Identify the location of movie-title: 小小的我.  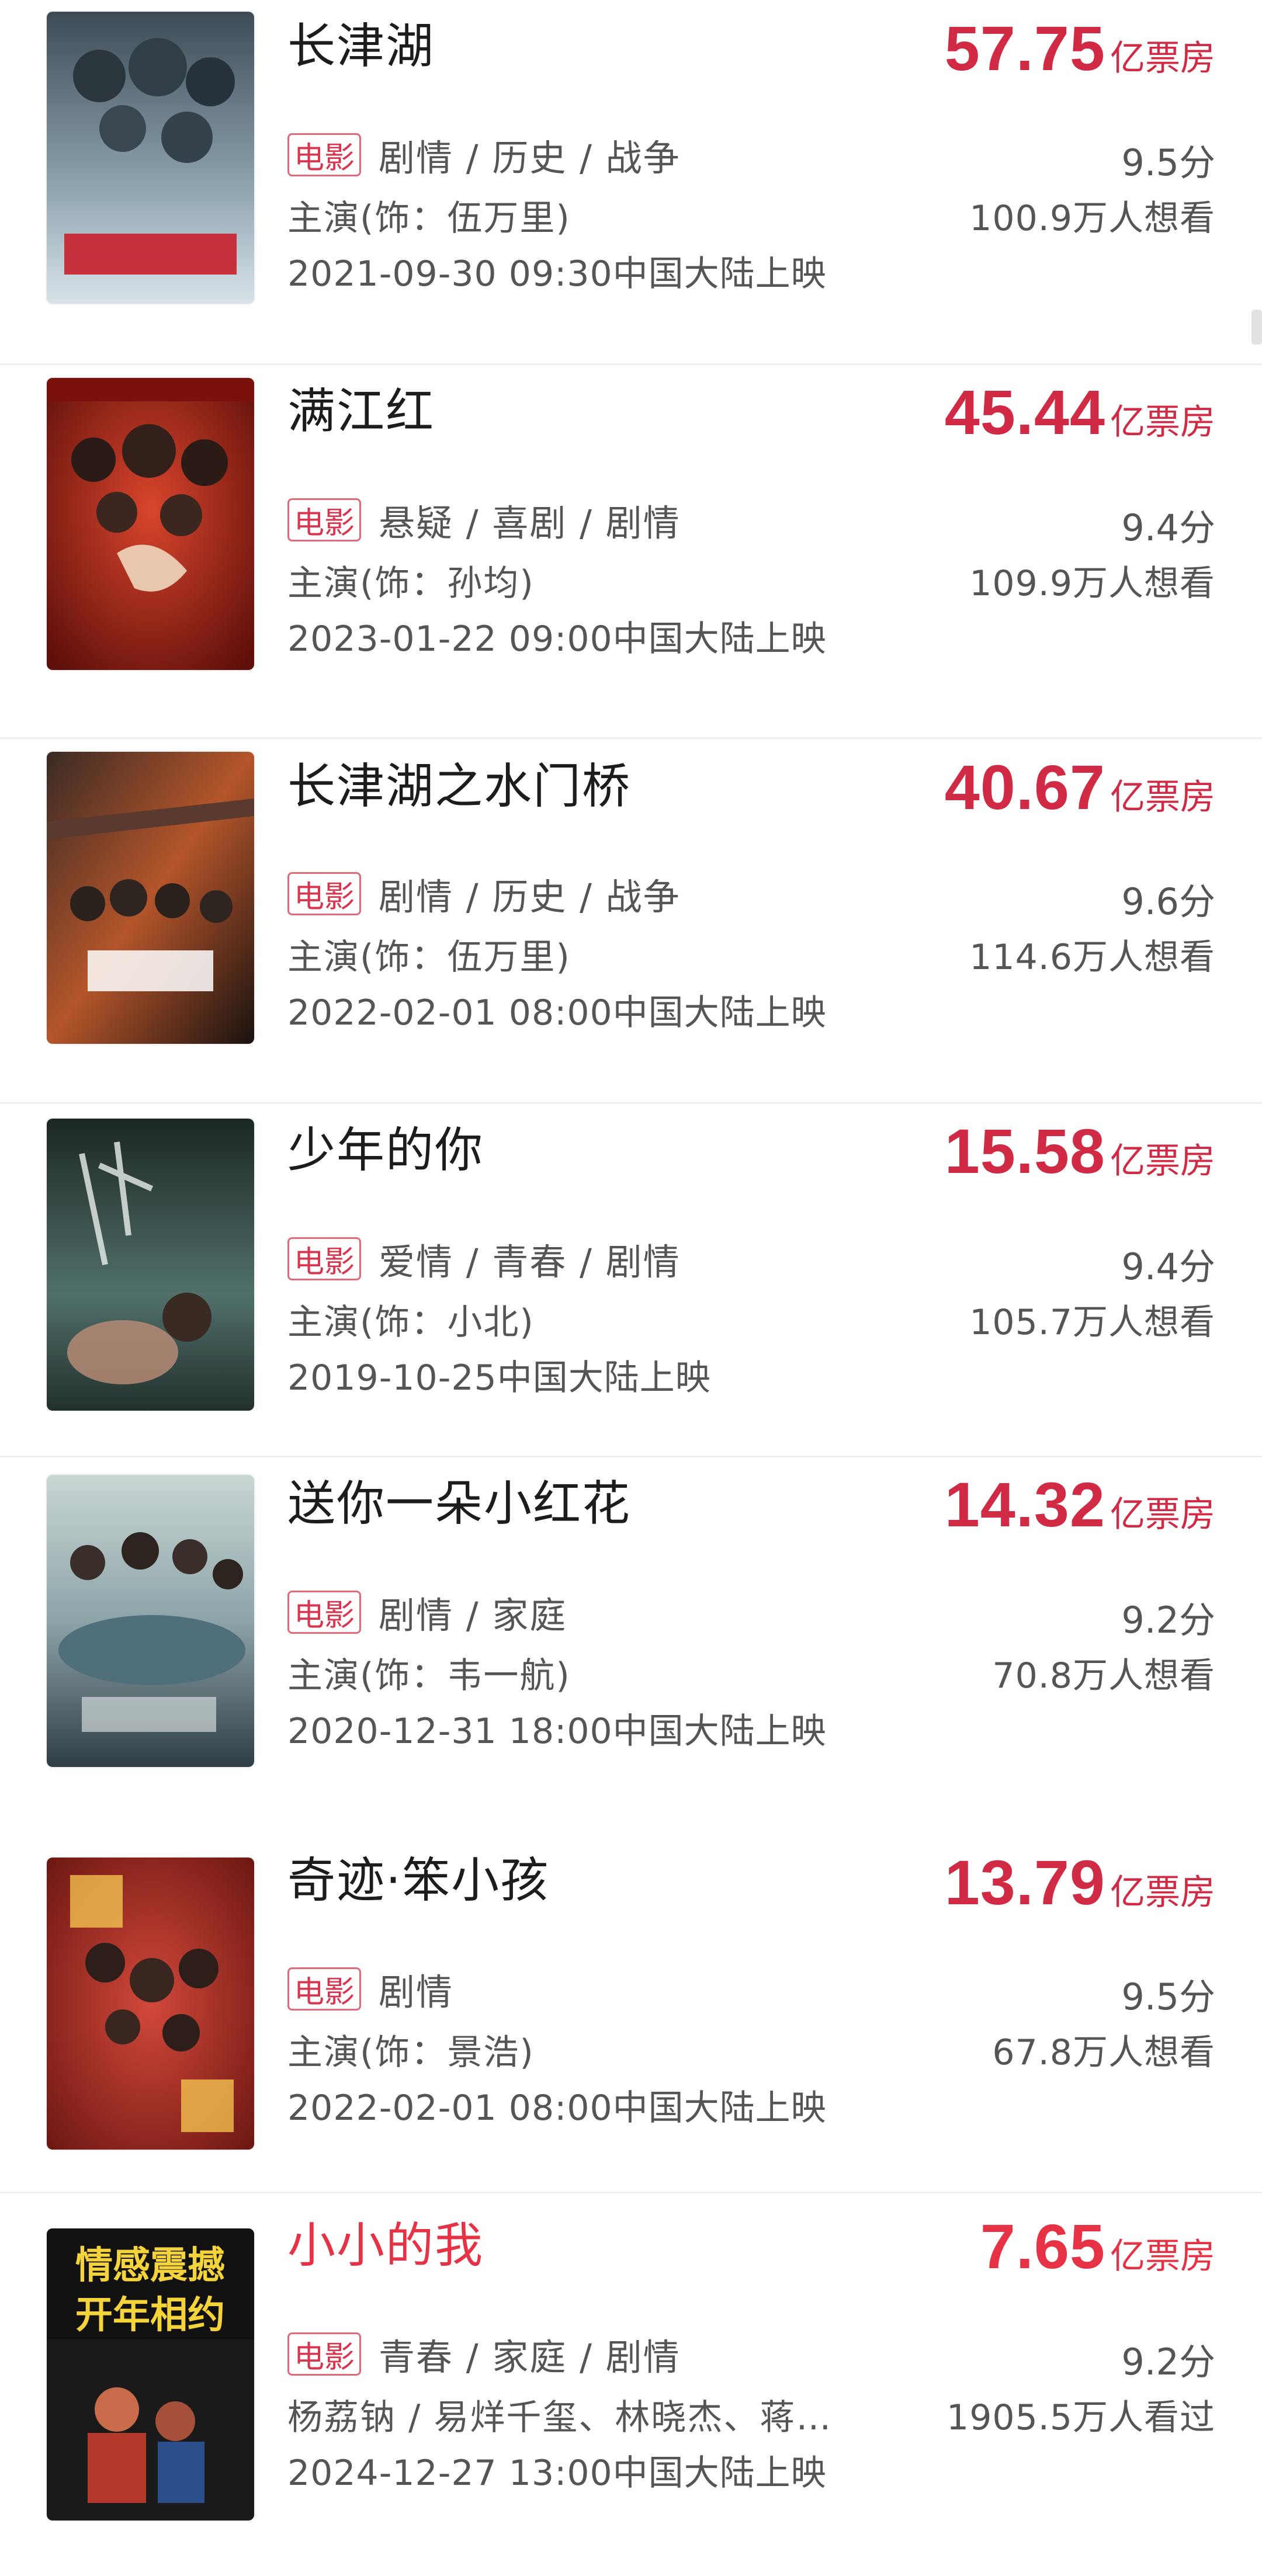
(385, 2246).